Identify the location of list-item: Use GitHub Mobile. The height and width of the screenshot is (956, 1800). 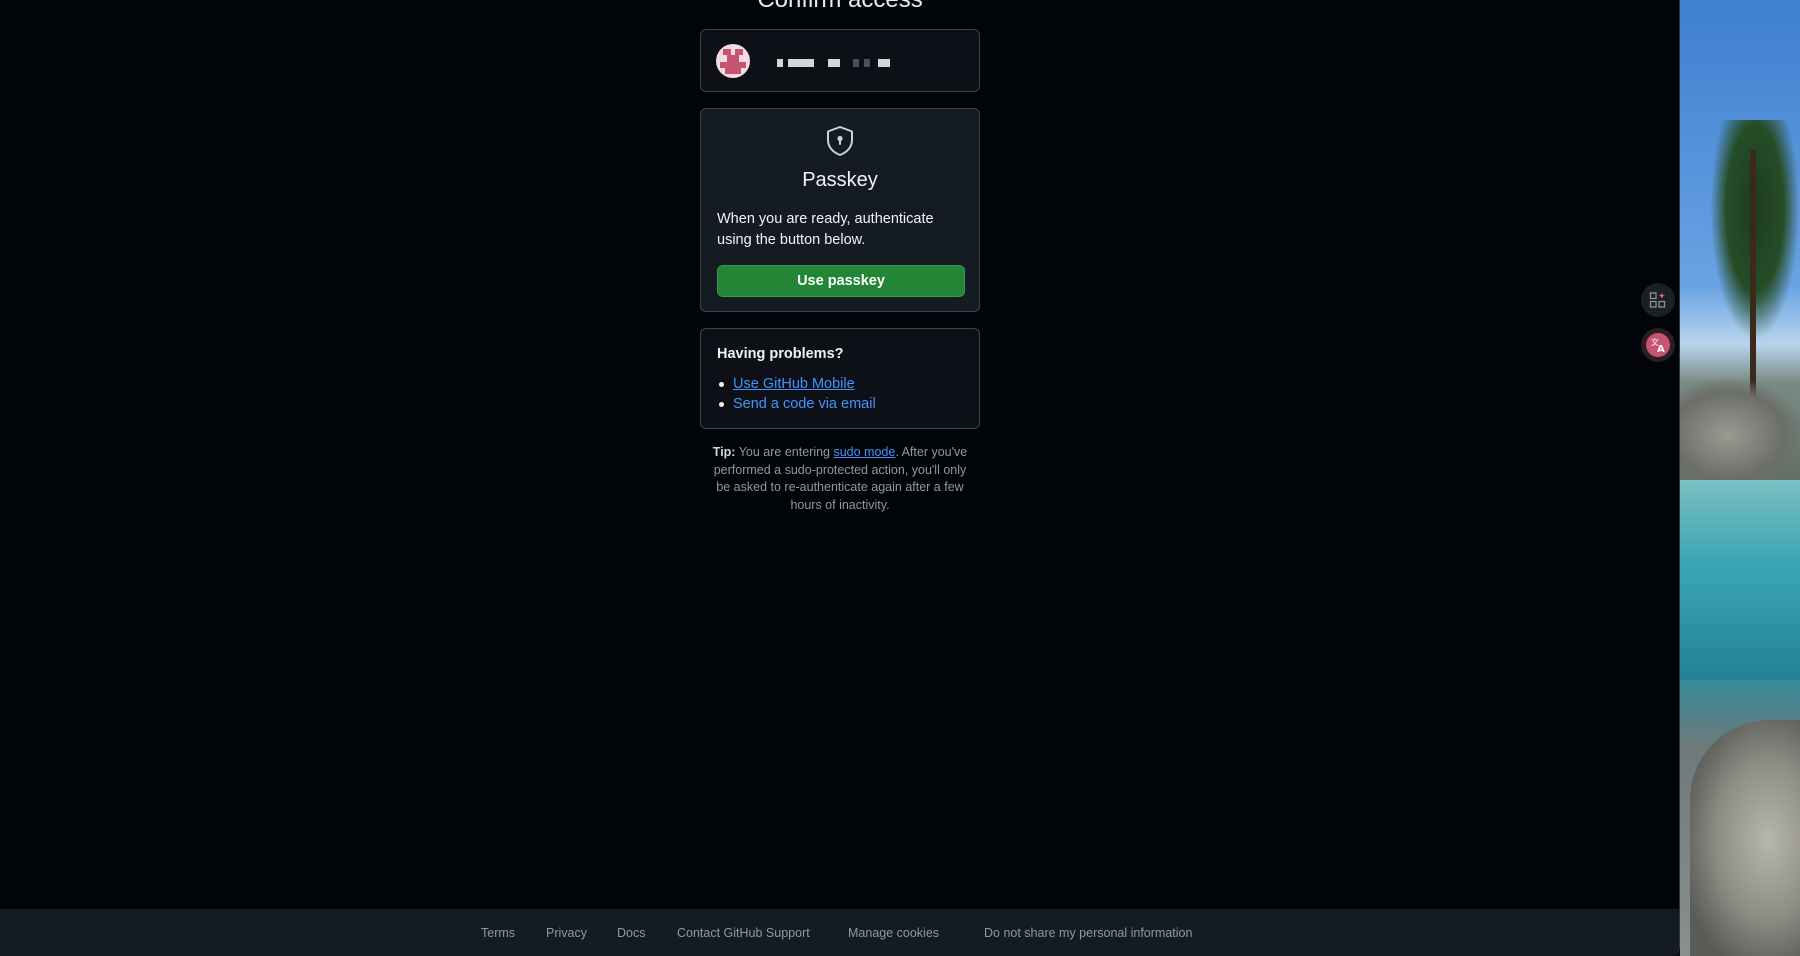
(796, 384).